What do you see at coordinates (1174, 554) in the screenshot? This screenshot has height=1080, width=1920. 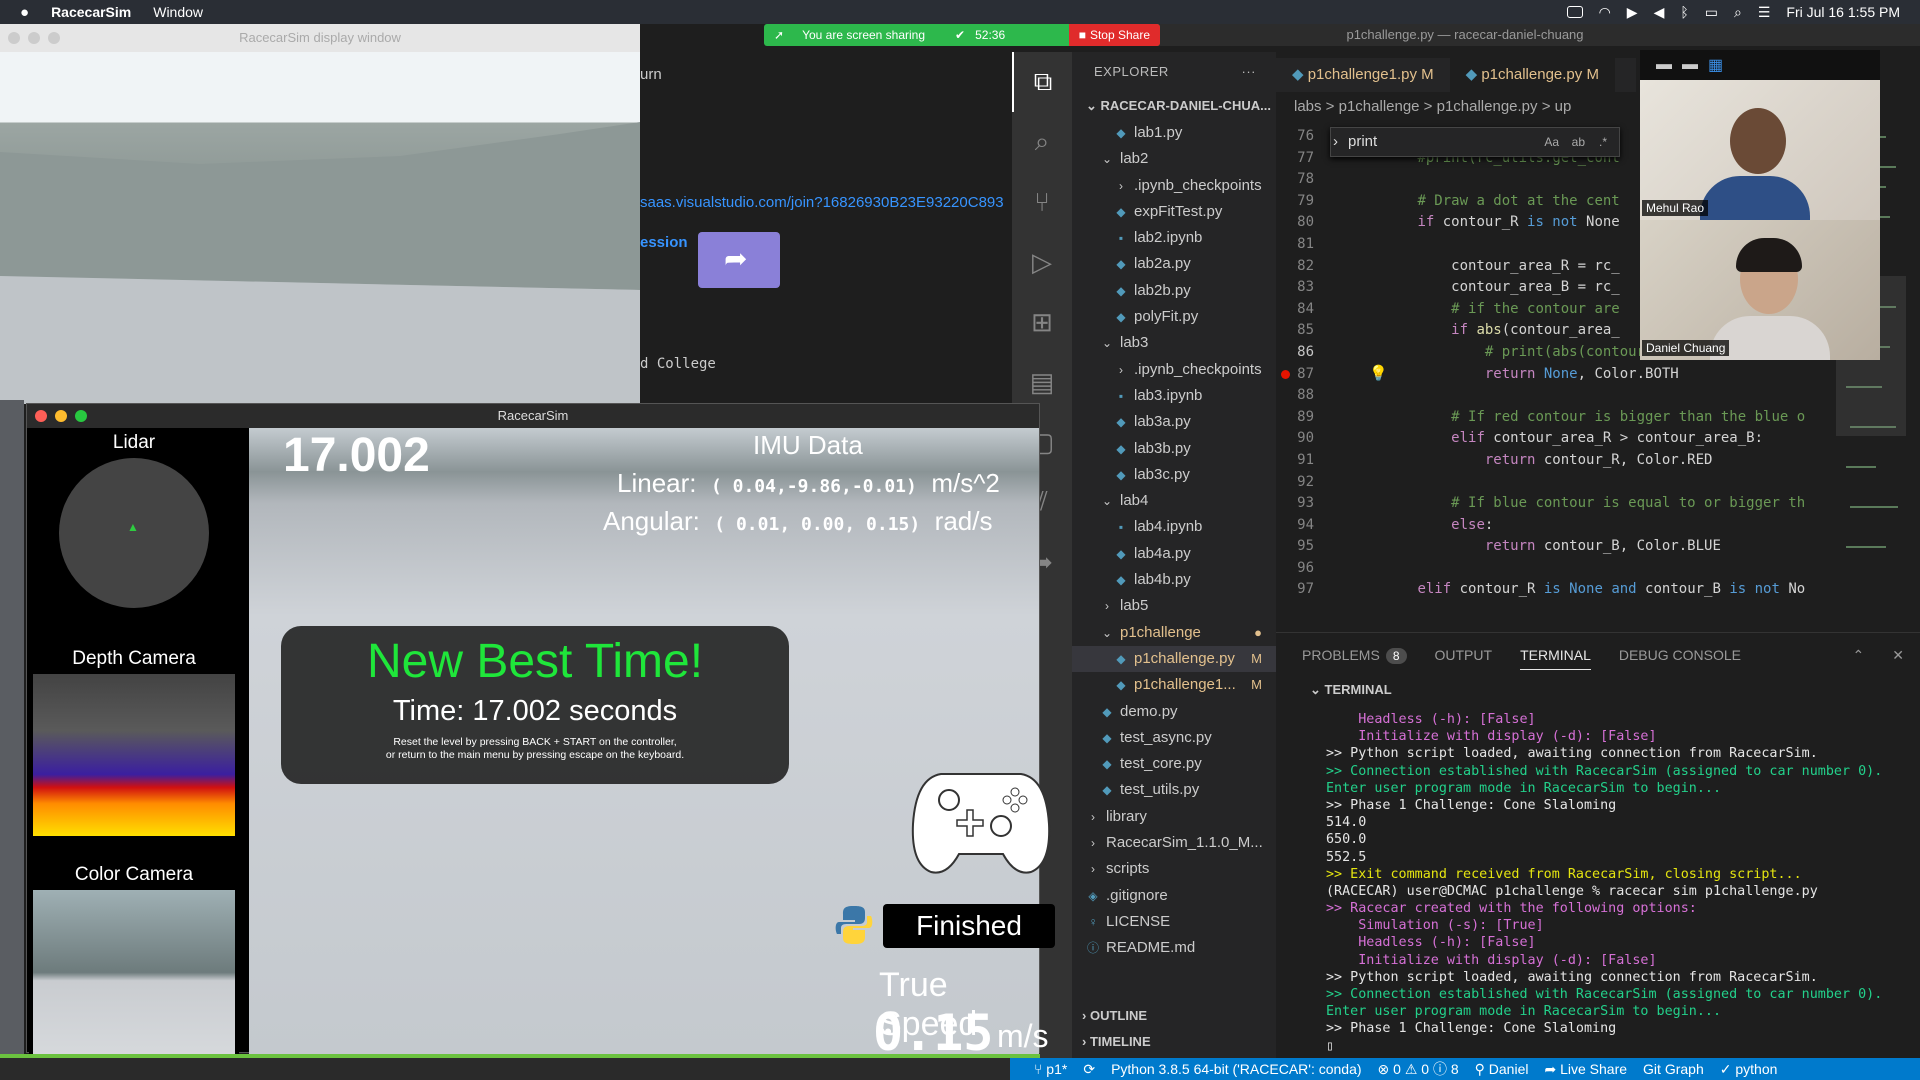 I see `tree-item: ◆ lab4a.py` at bounding box center [1174, 554].